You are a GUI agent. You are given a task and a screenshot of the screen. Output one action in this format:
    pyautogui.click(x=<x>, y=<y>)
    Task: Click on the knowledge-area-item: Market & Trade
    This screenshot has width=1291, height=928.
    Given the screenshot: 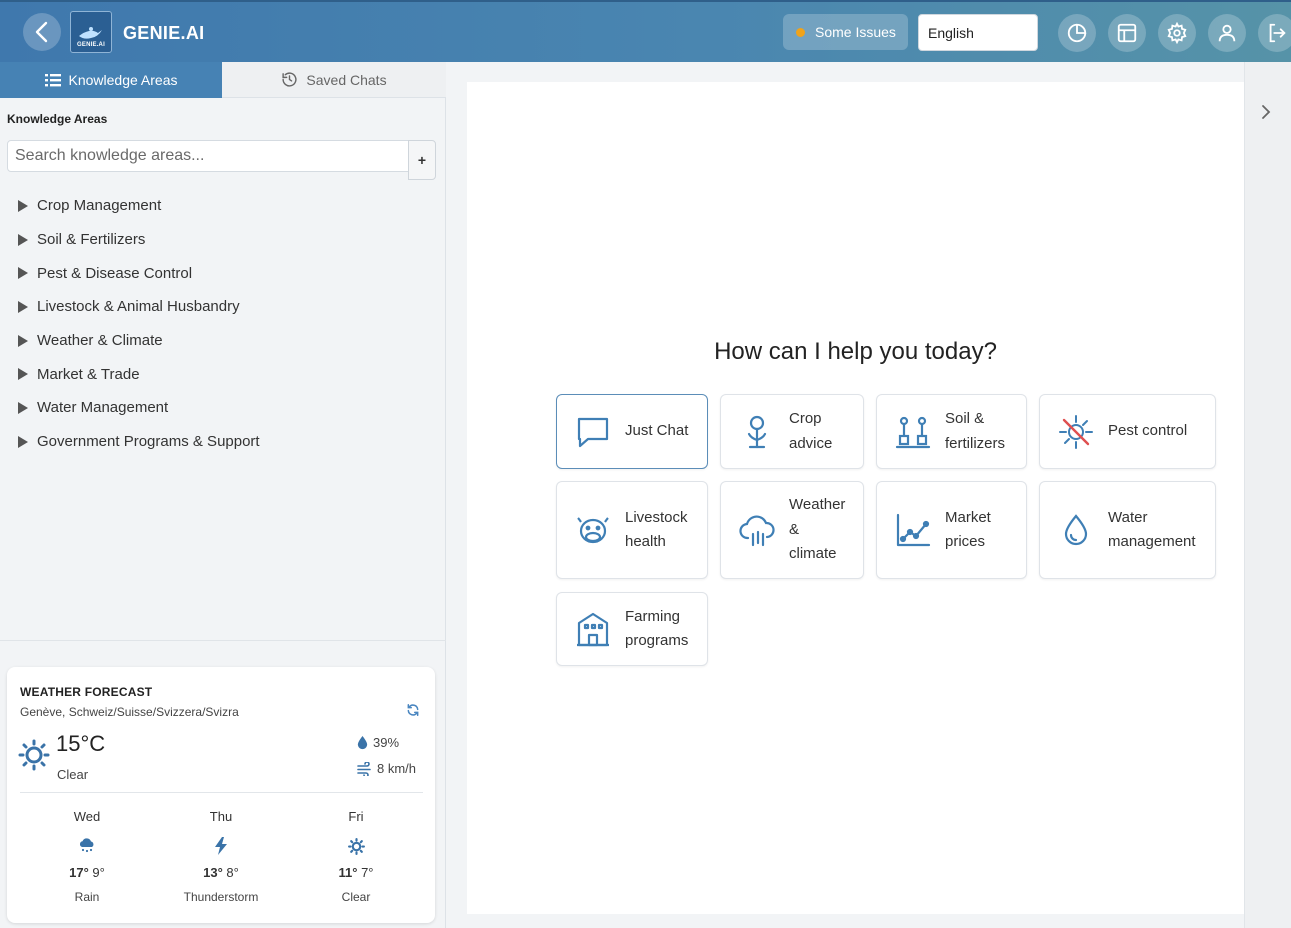 What is the action you would take?
    pyautogui.click(x=139, y=374)
    